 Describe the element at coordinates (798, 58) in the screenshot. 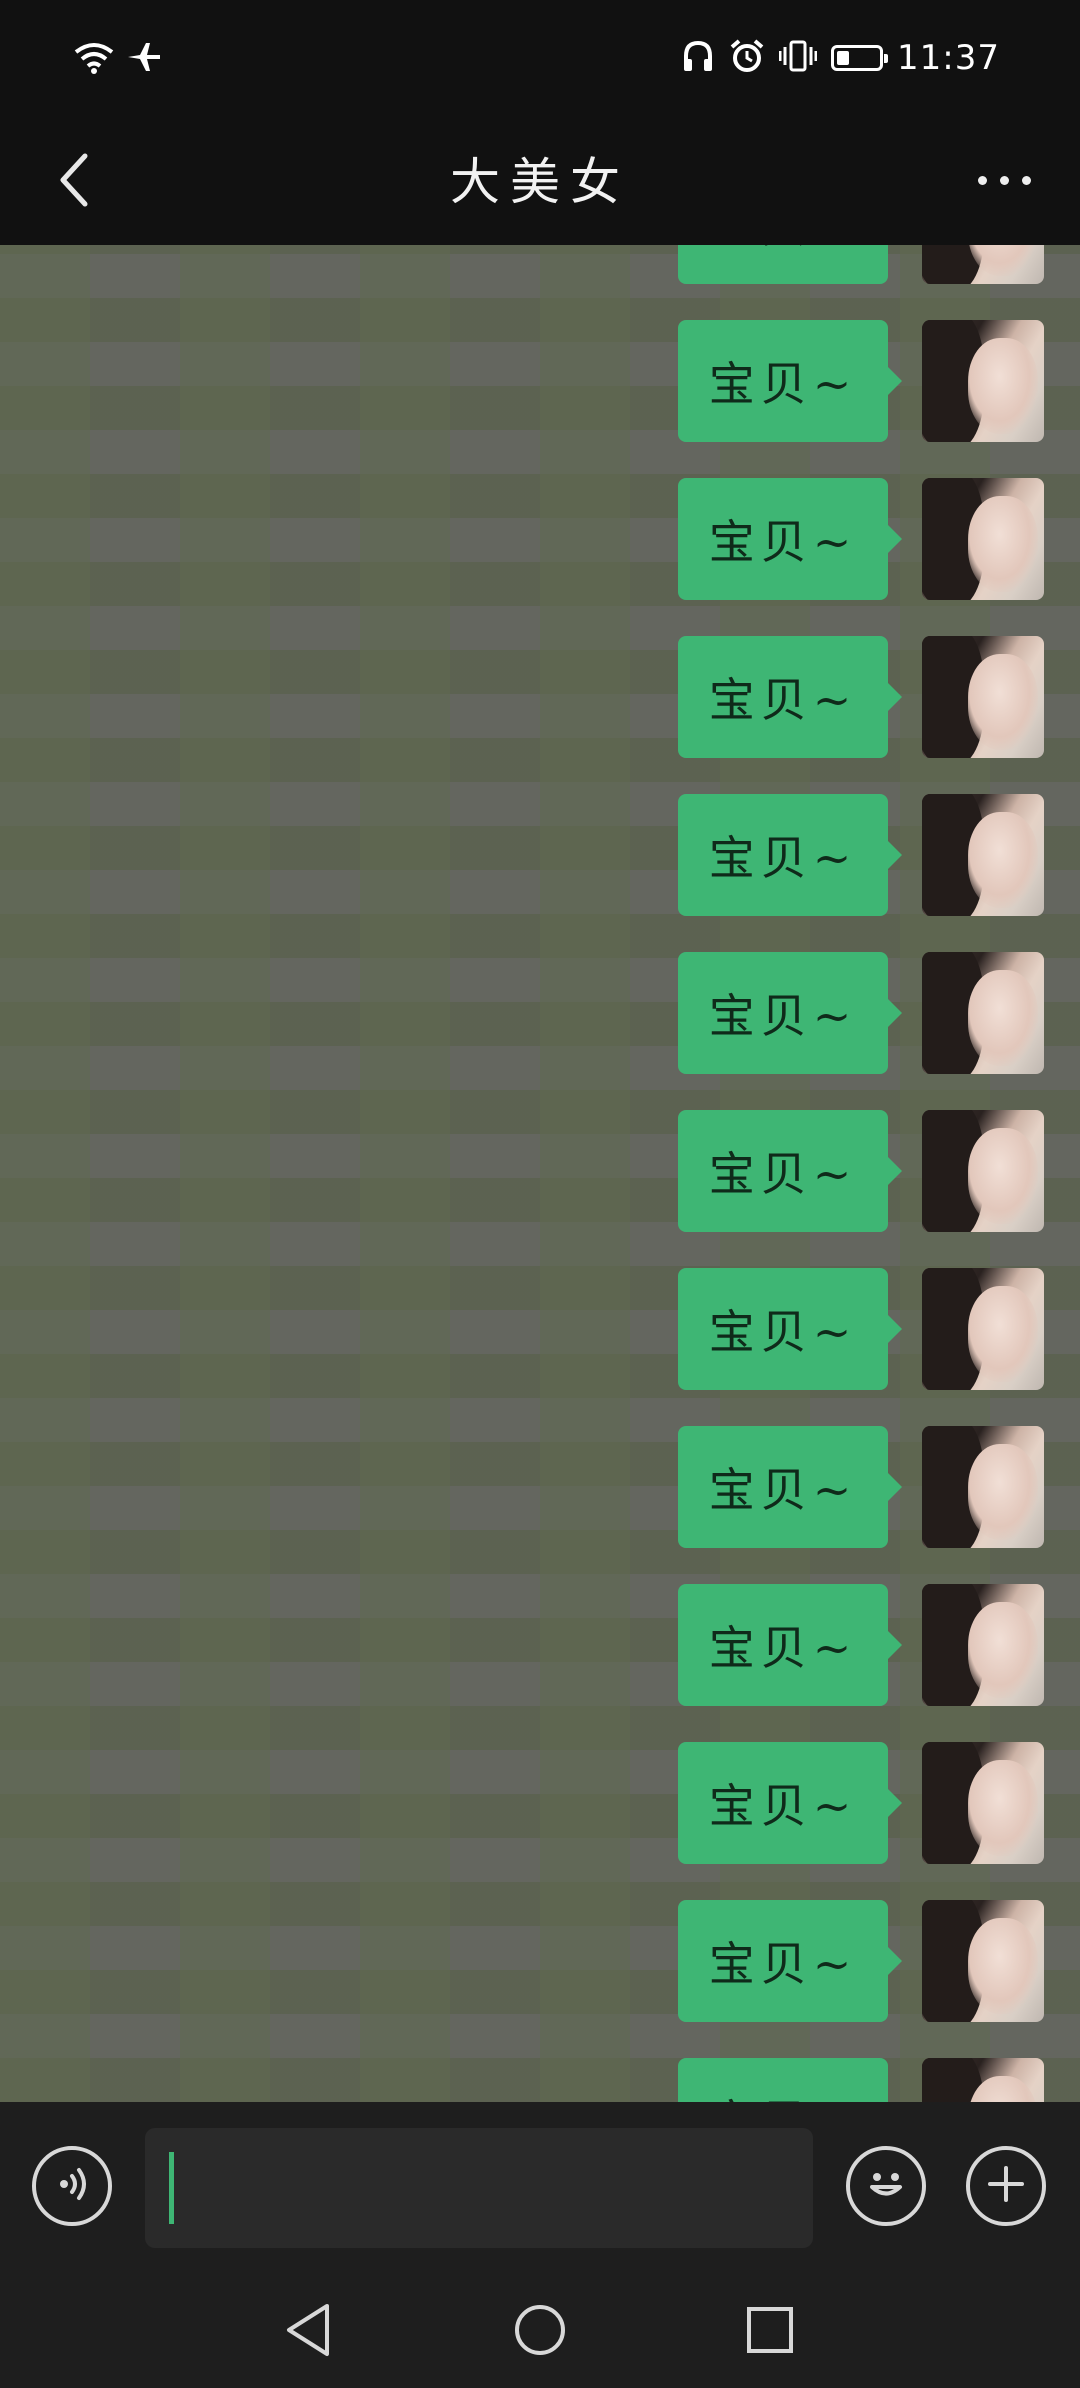

I see `vibrate-icon` at that location.